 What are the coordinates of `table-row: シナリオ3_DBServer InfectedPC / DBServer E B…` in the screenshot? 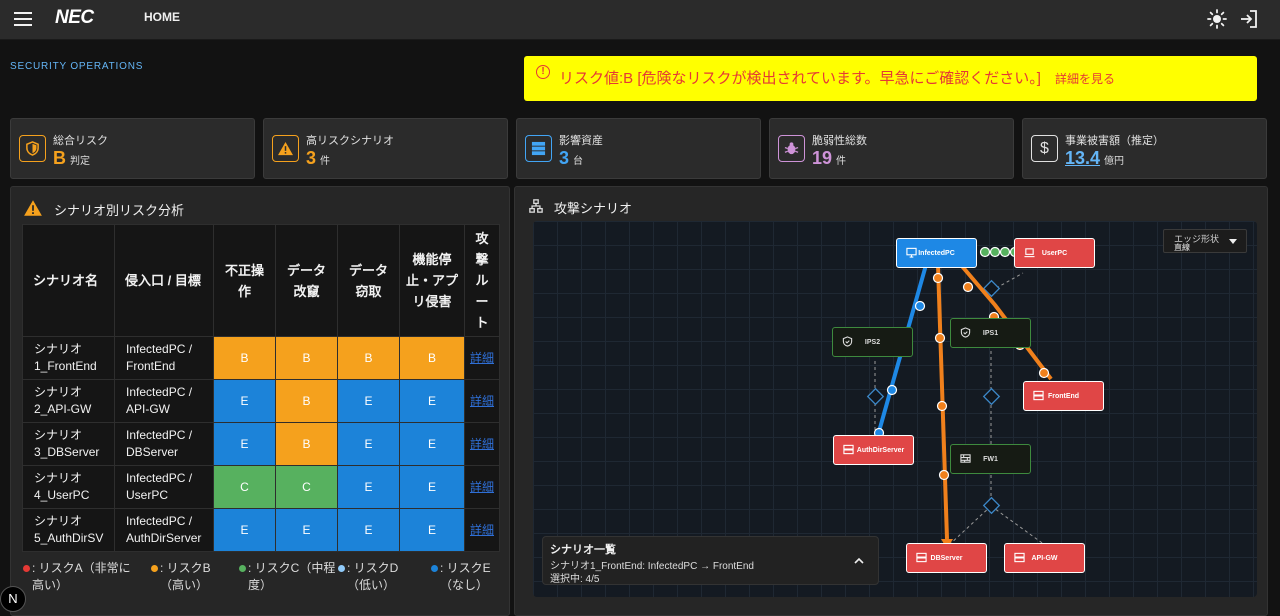 It's located at (261, 444).